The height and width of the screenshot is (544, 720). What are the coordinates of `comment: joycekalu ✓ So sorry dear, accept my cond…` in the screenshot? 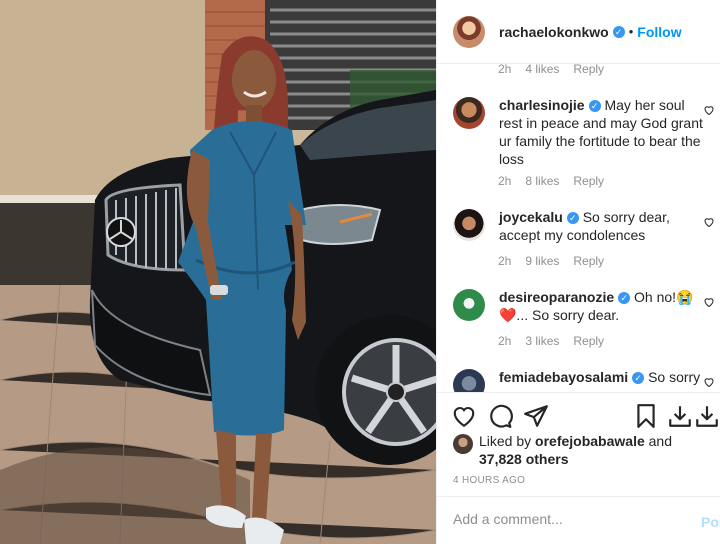 It's located at (578, 226).